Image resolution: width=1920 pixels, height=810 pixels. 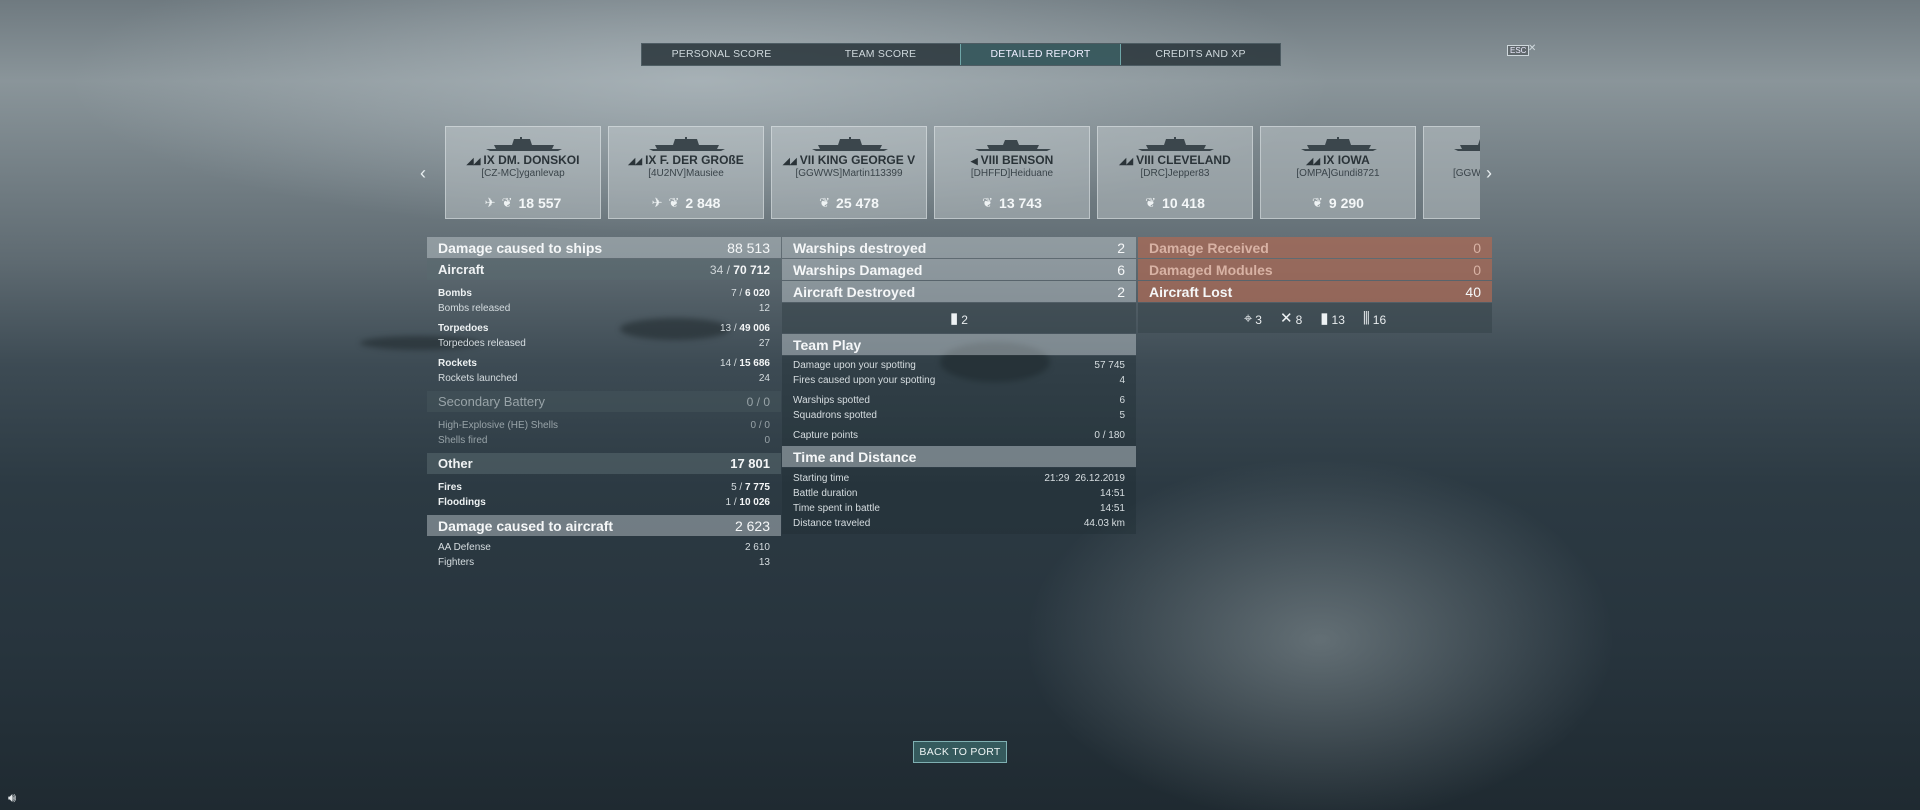 What do you see at coordinates (1466, 173) in the screenshot?
I see `player-name: [GGW` at bounding box center [1466, 173].